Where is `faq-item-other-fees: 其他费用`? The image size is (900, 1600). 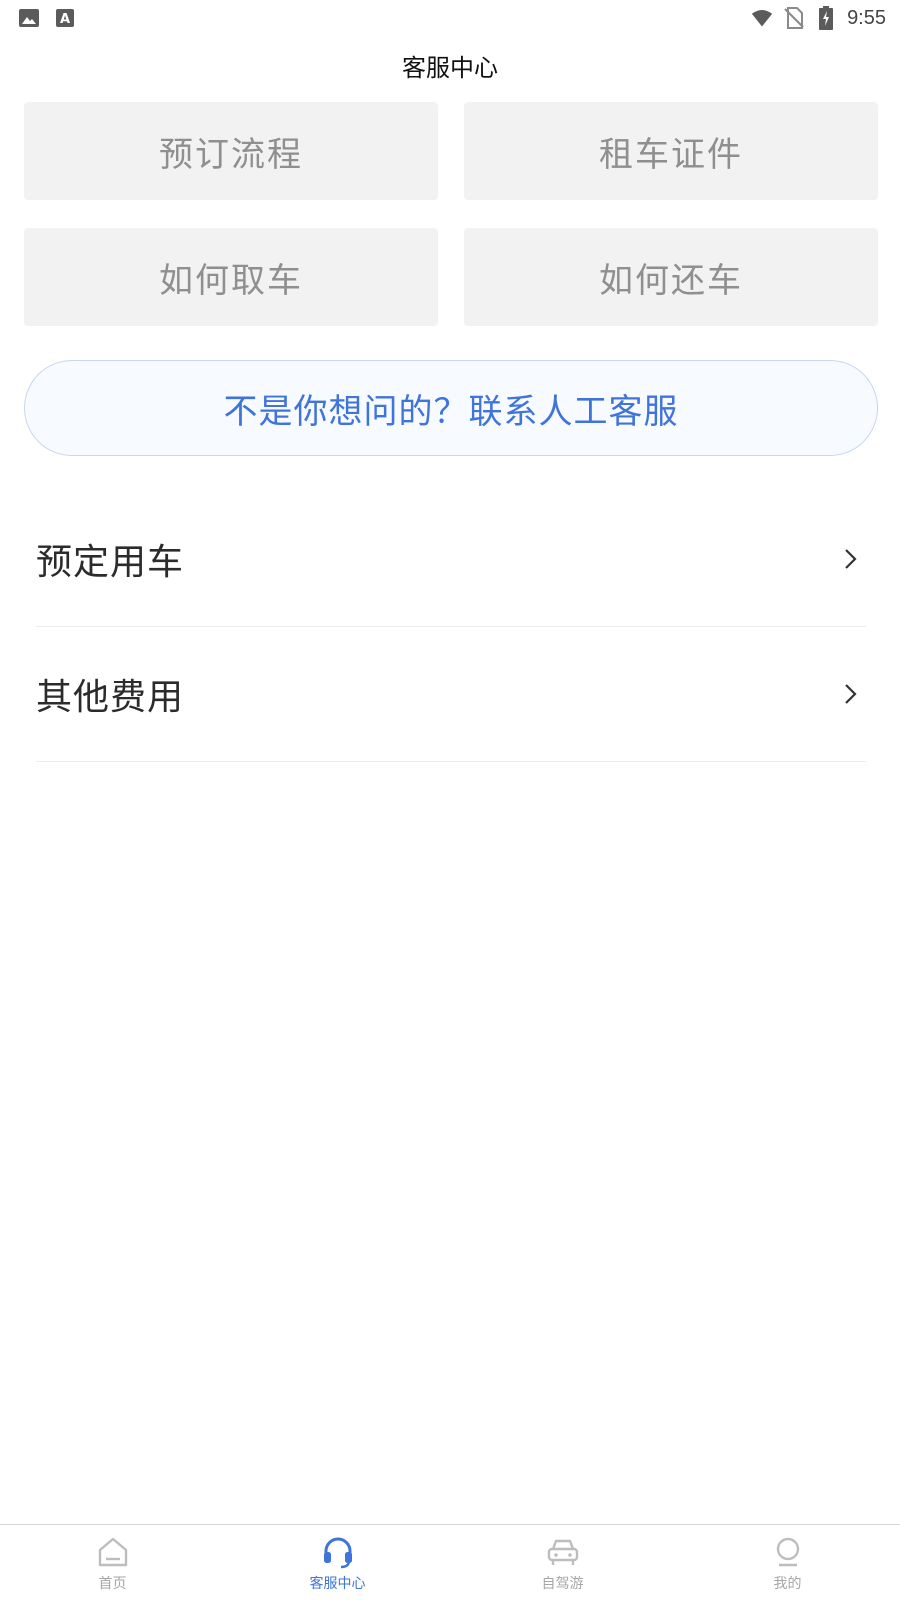
faq-item-other-fees: 其他费用 is located at coordinates (451, 694).